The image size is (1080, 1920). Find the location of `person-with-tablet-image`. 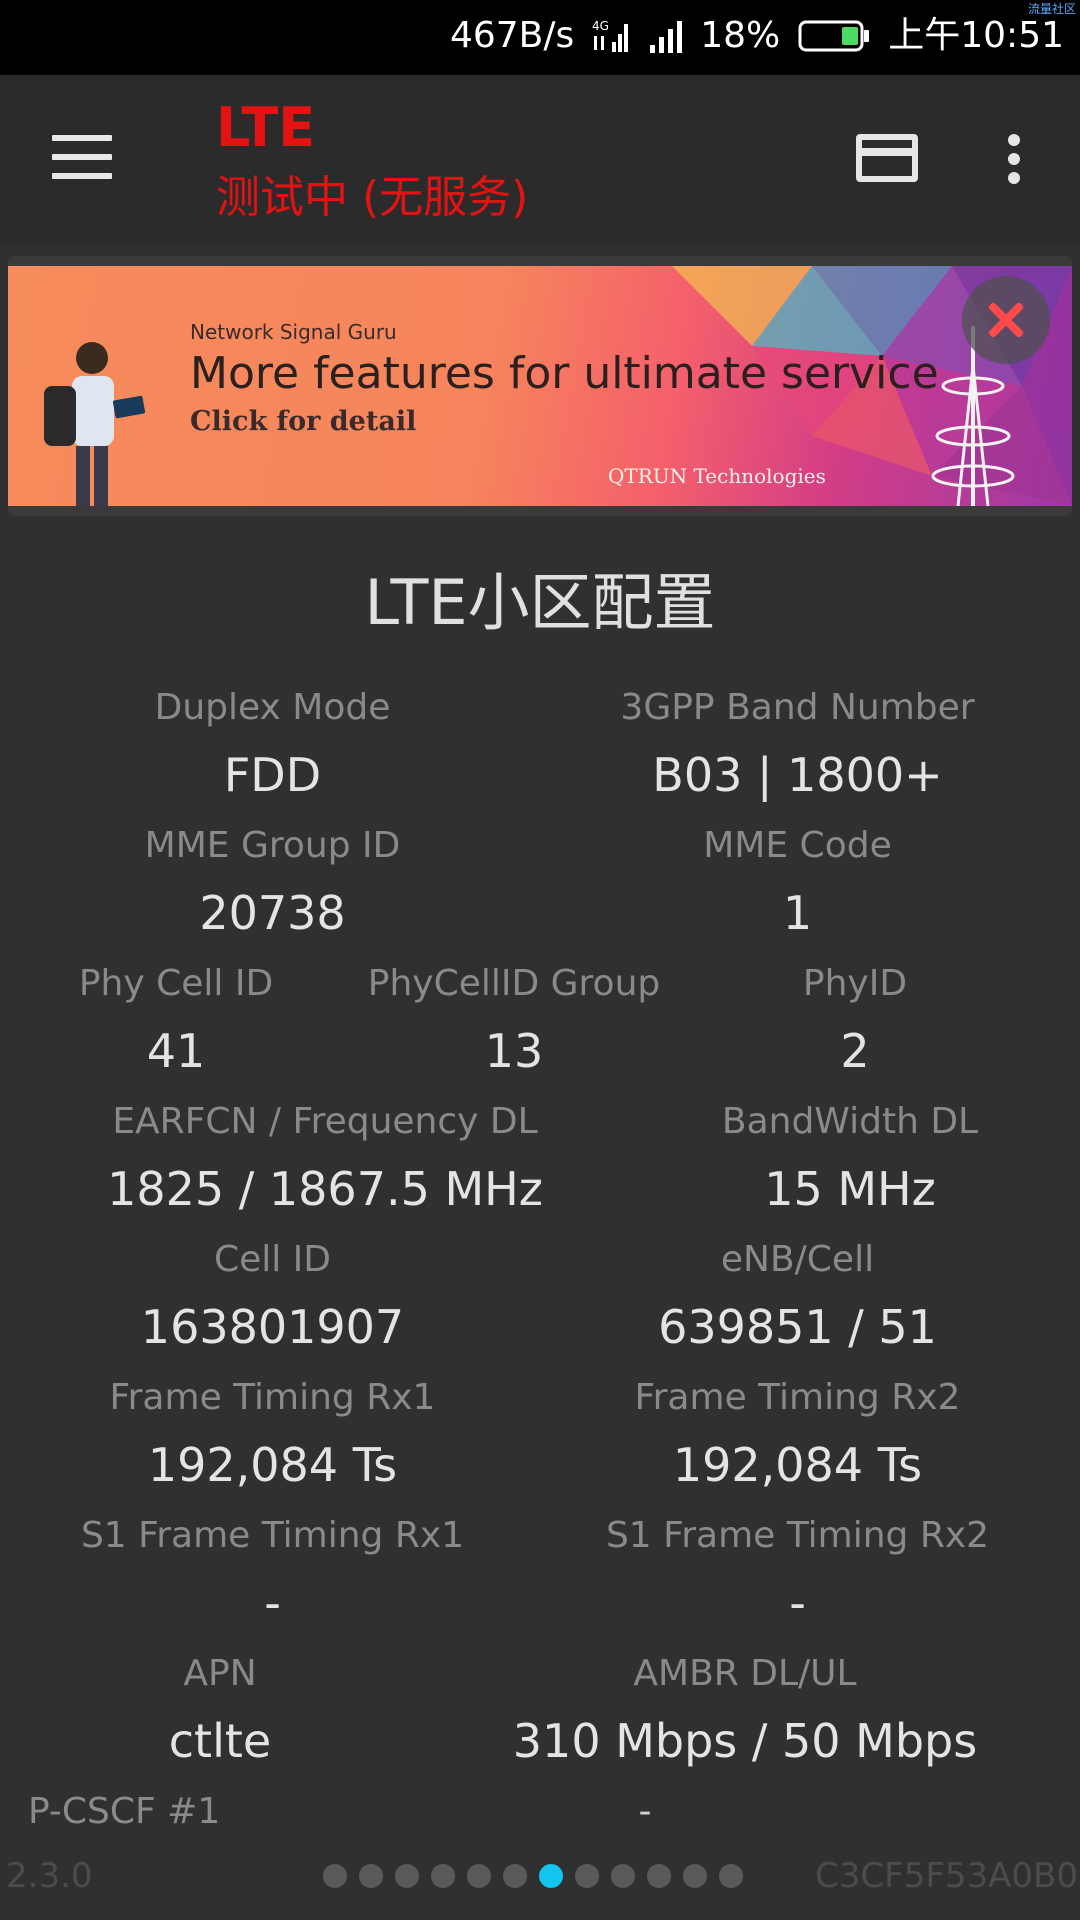

person-with-tablet-image is located at coordinates (95, 424).